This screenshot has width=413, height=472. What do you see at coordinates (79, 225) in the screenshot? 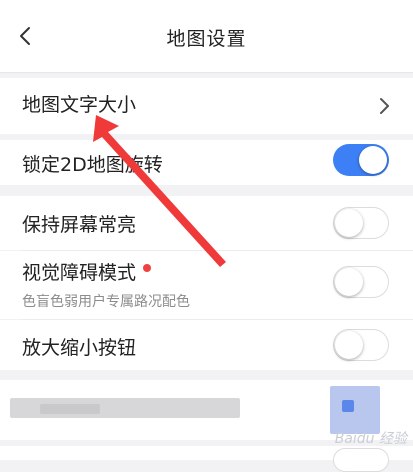
I see `setting-label: 保持屏幕常亮` at bounding box center [79, 225].